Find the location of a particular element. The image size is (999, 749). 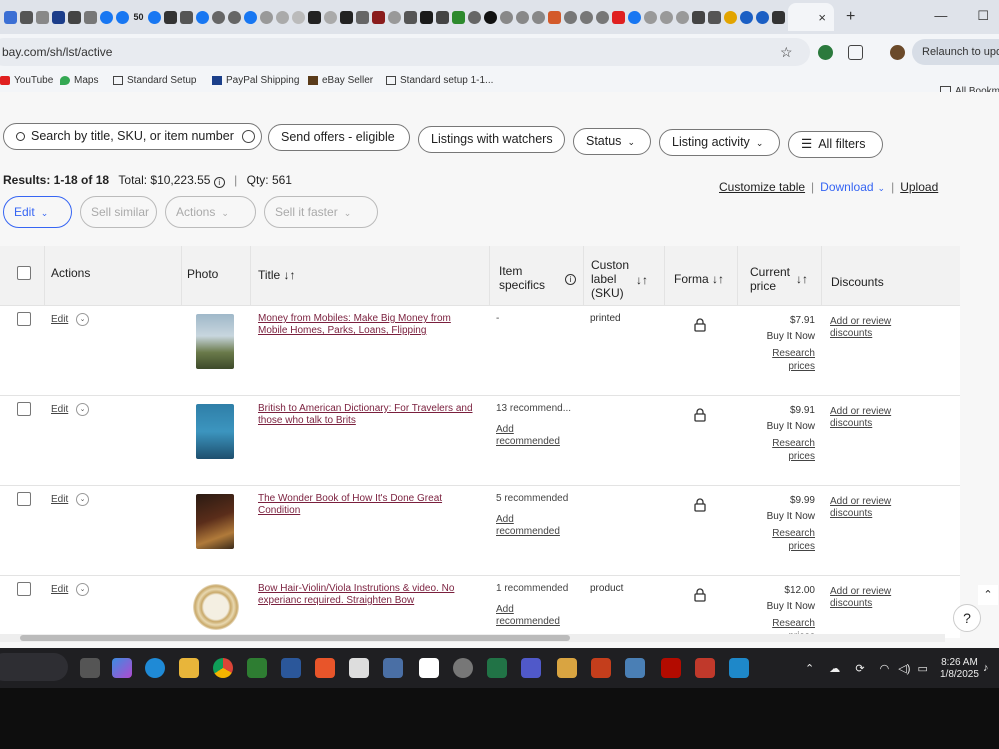

column-format: Forma ↓↑ is located at coordinates (699, 279).